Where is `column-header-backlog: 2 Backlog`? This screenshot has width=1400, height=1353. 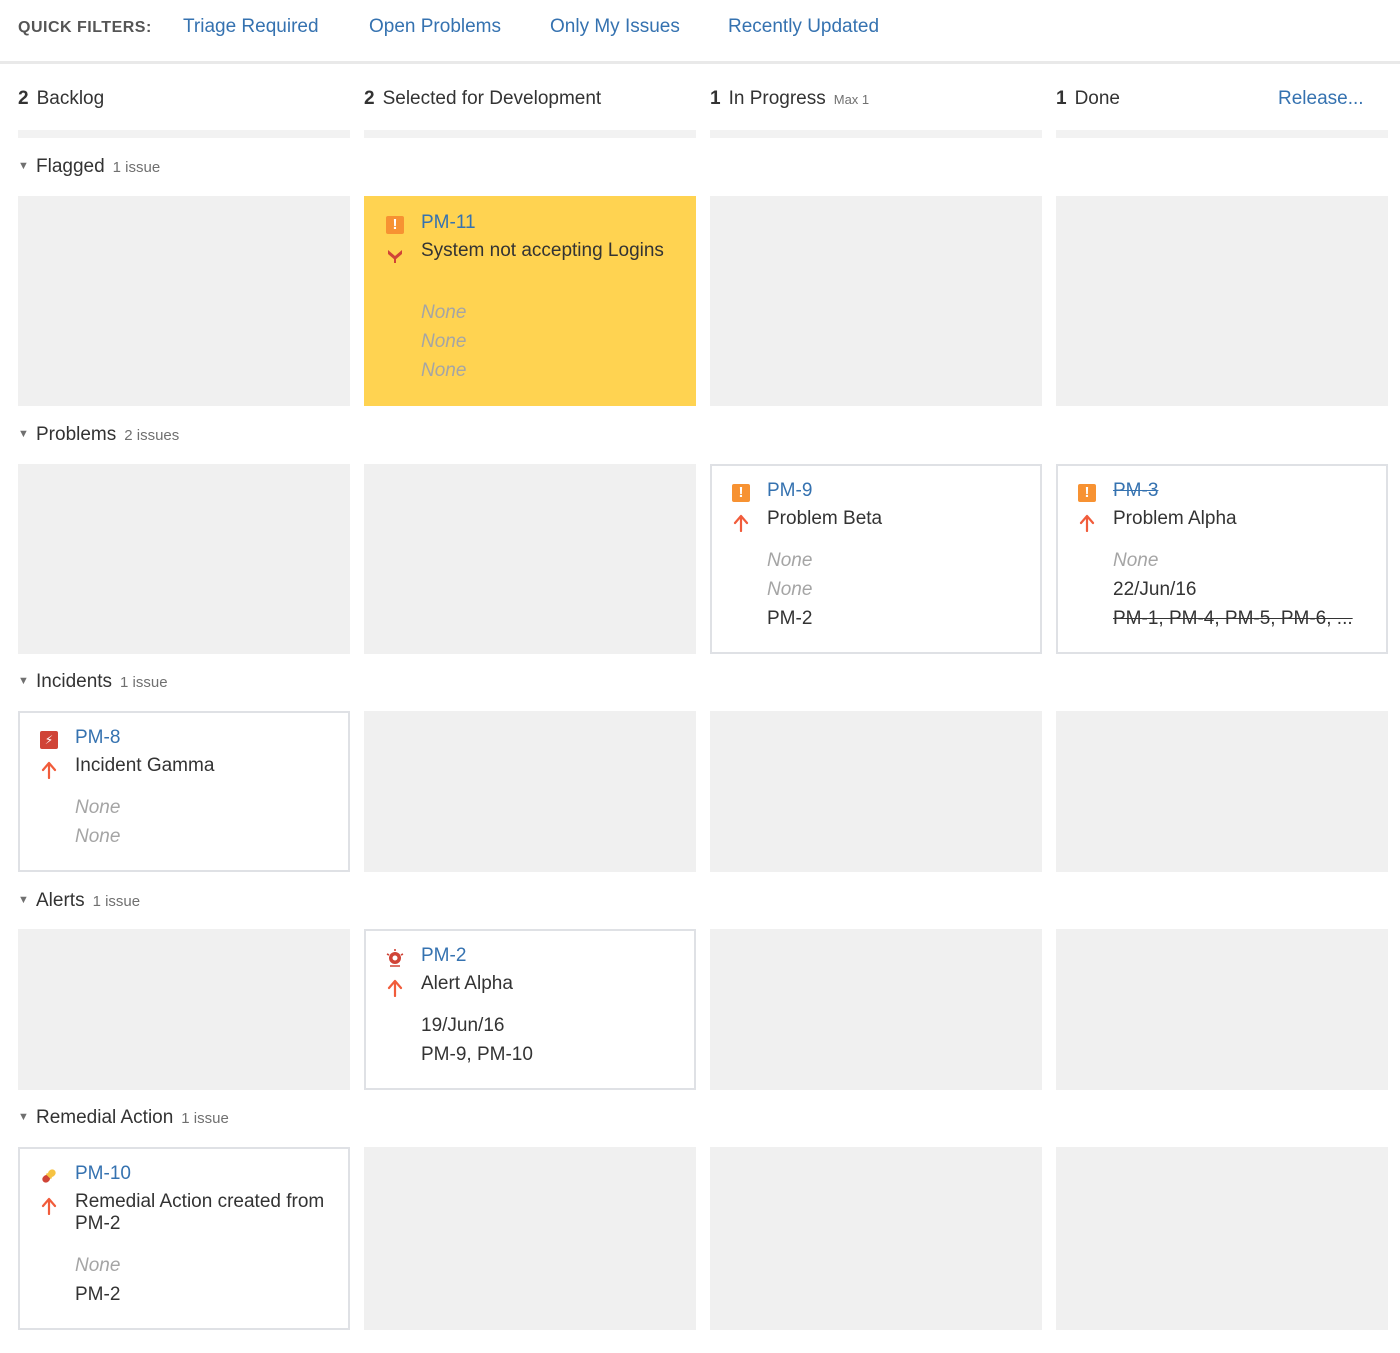 column-header-backlog: 2 Backlog is located at coordinates (61, 103).